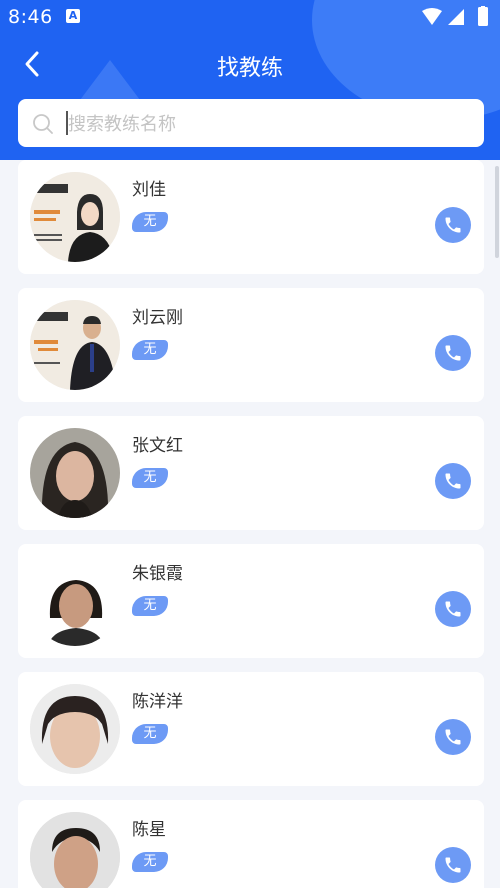  Describe the element at coordinates (157, 446) in the screenshot. I see `coach-name: 张文红` at that location.